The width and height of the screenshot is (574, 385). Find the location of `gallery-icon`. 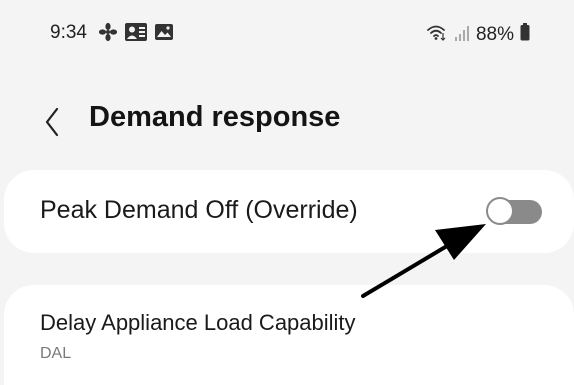

gallery-icon is located at coordinates (164, 34).